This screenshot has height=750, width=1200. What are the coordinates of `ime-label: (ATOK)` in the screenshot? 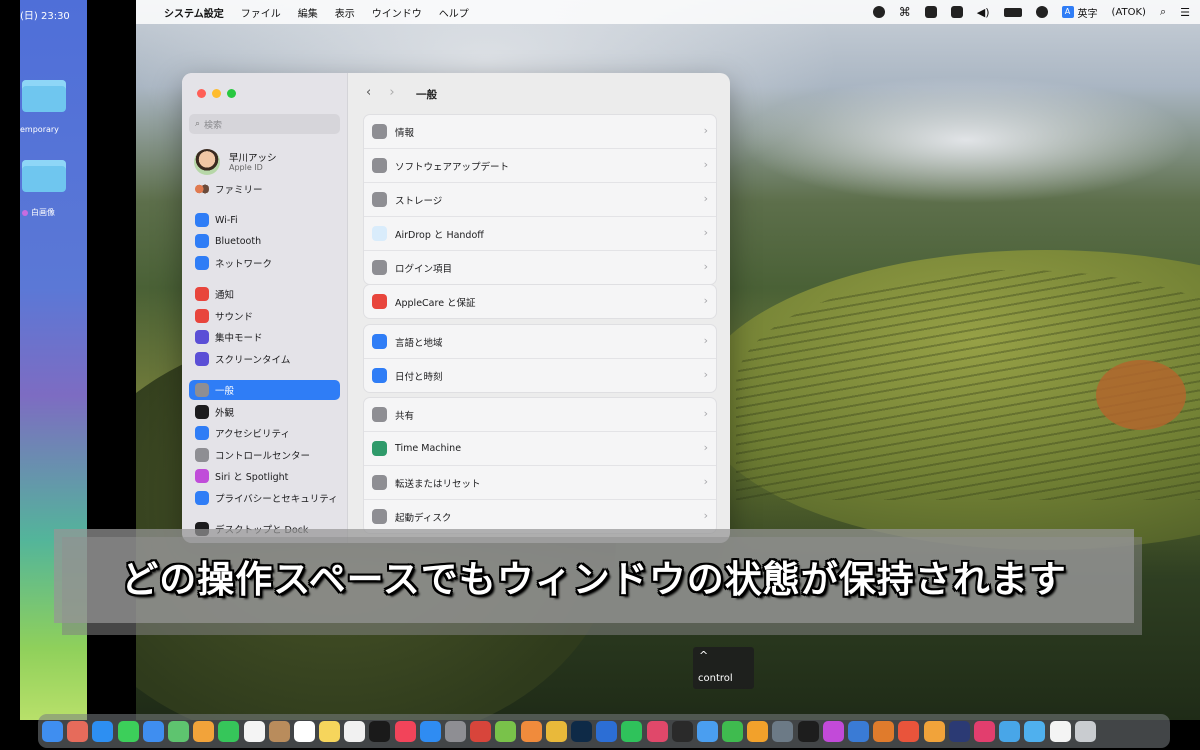 It's located at (1129, 12).